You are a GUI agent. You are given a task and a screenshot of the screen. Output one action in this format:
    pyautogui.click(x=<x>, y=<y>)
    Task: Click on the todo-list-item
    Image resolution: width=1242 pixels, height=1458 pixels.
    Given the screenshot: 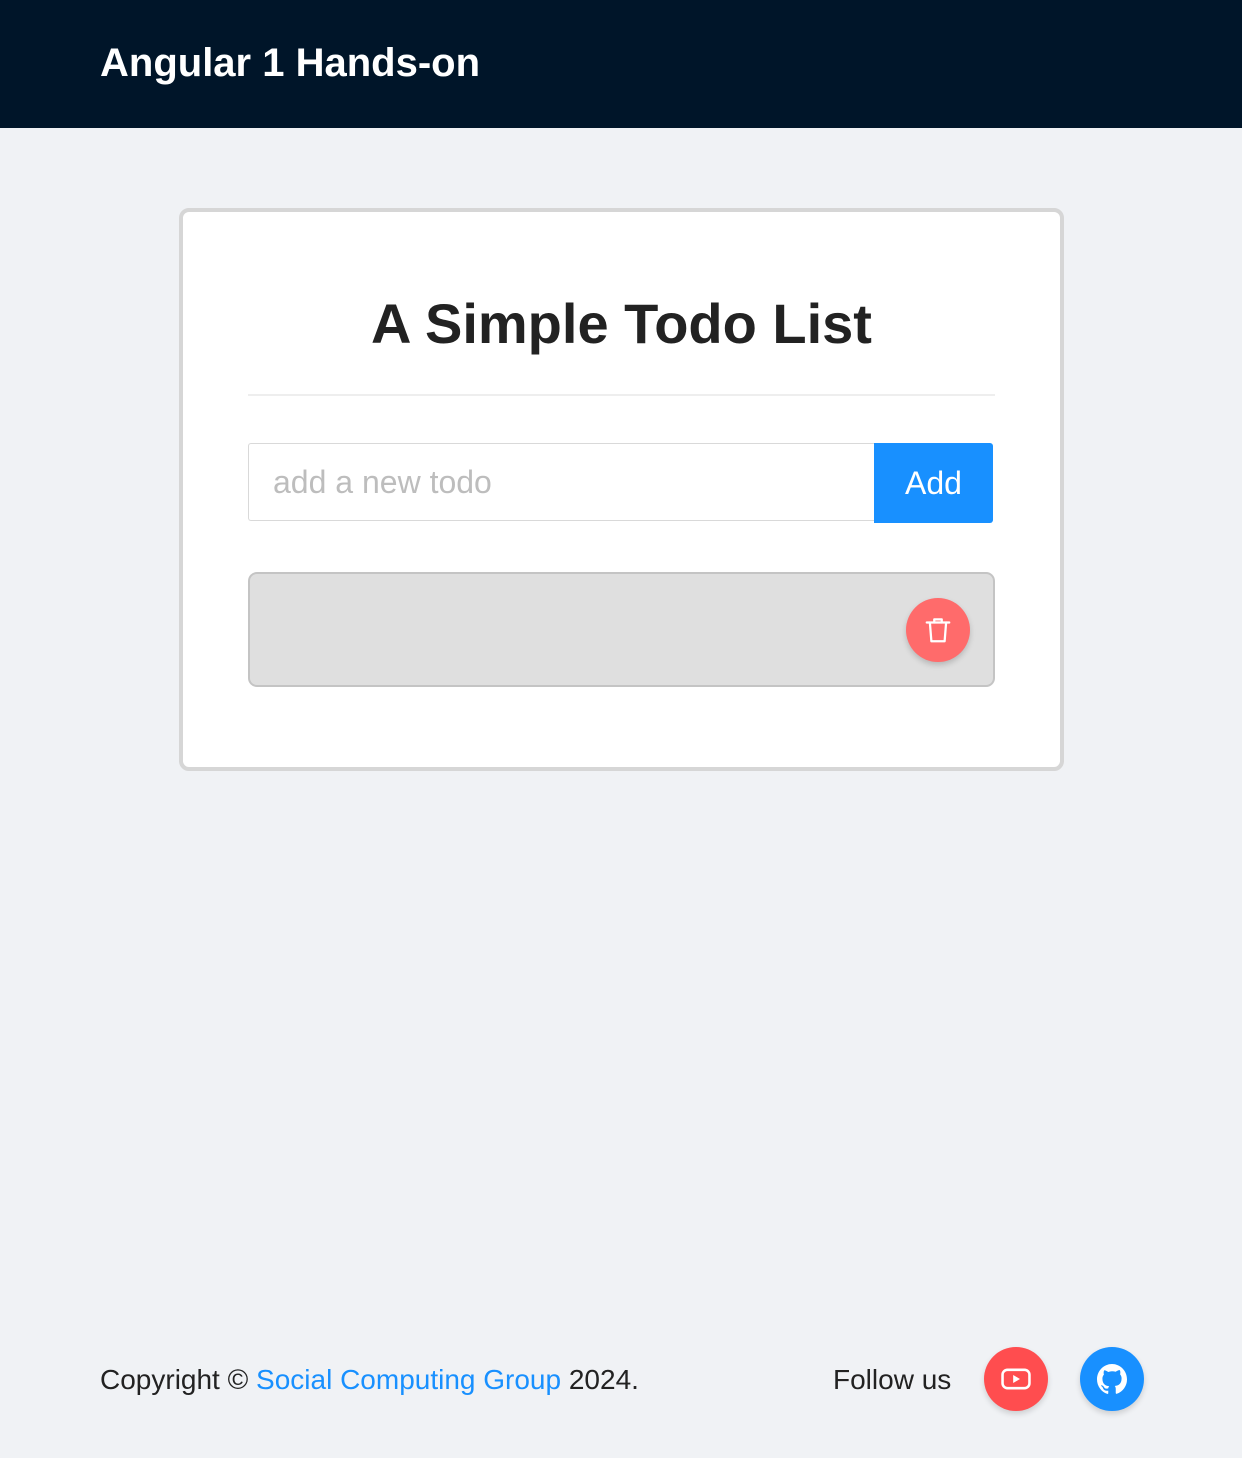 What is the action you would take?
    pyautogui.click(x=621, y=629)
    